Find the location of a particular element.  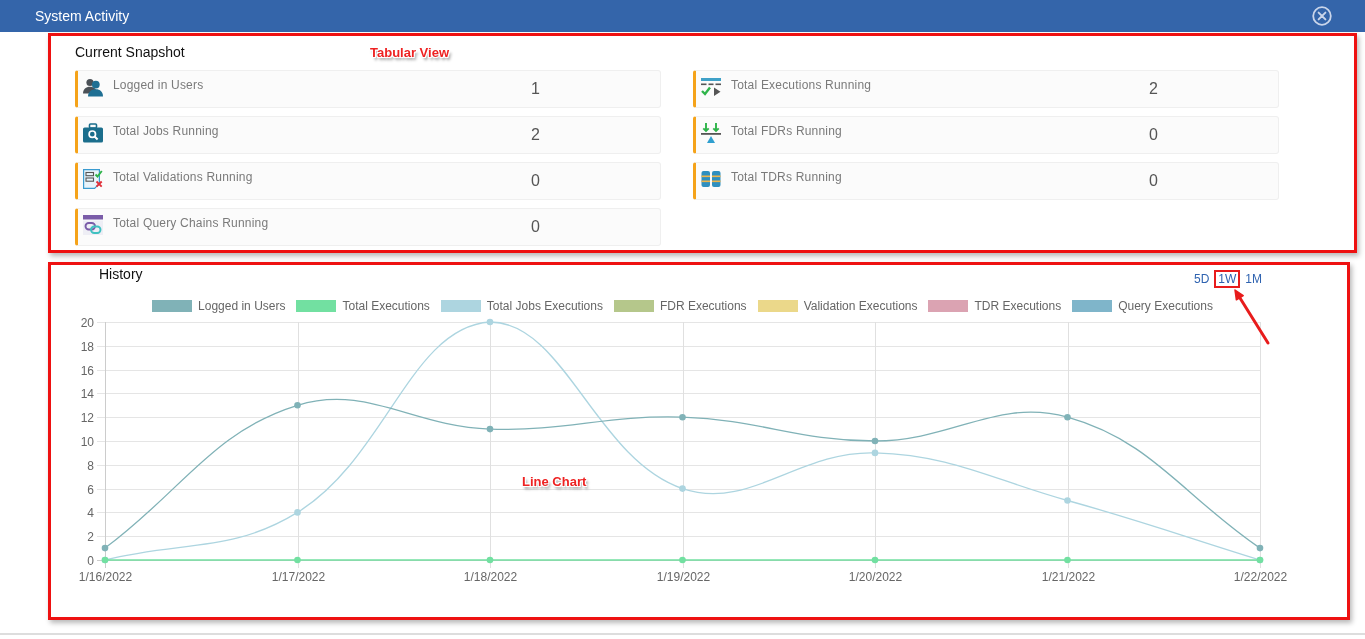

close-icon is located at coordinates (1322, 16).